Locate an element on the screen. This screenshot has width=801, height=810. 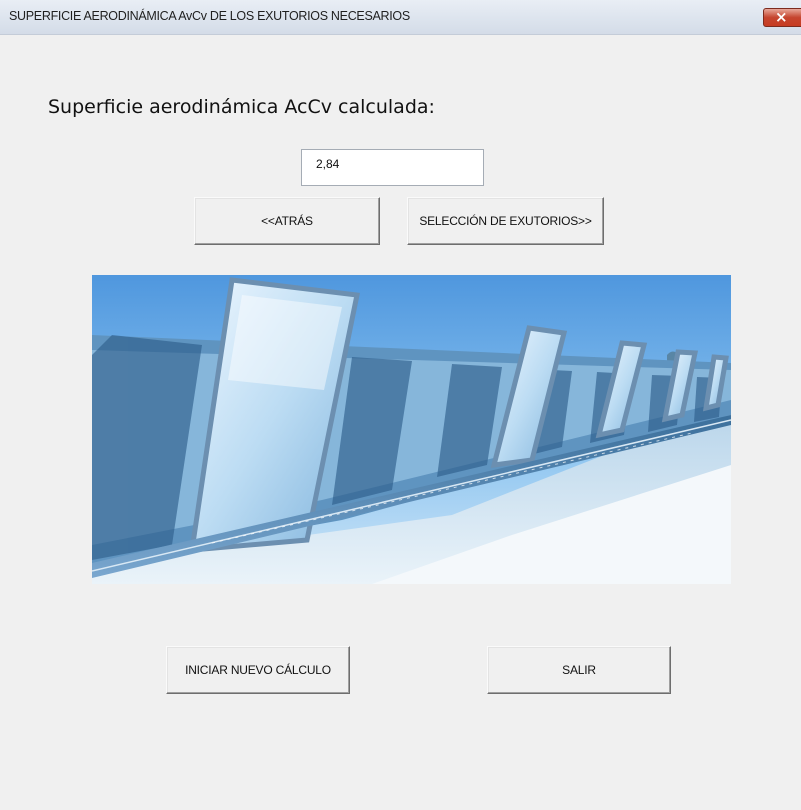
back-button: <<ATRÁS is located at coordinates (287, 221).